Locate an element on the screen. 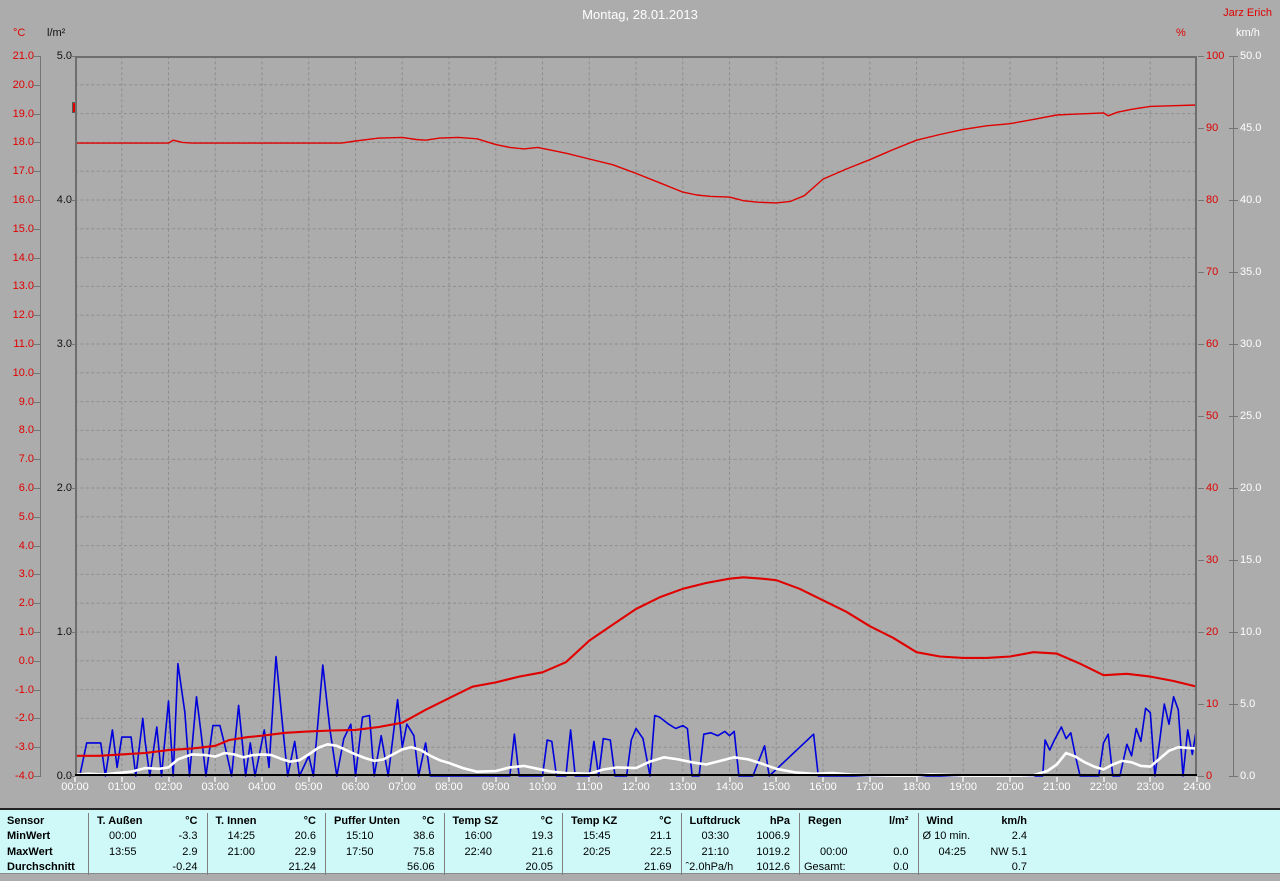  celsius-tick-label: -2.0 is located at coordinates (24, 718).